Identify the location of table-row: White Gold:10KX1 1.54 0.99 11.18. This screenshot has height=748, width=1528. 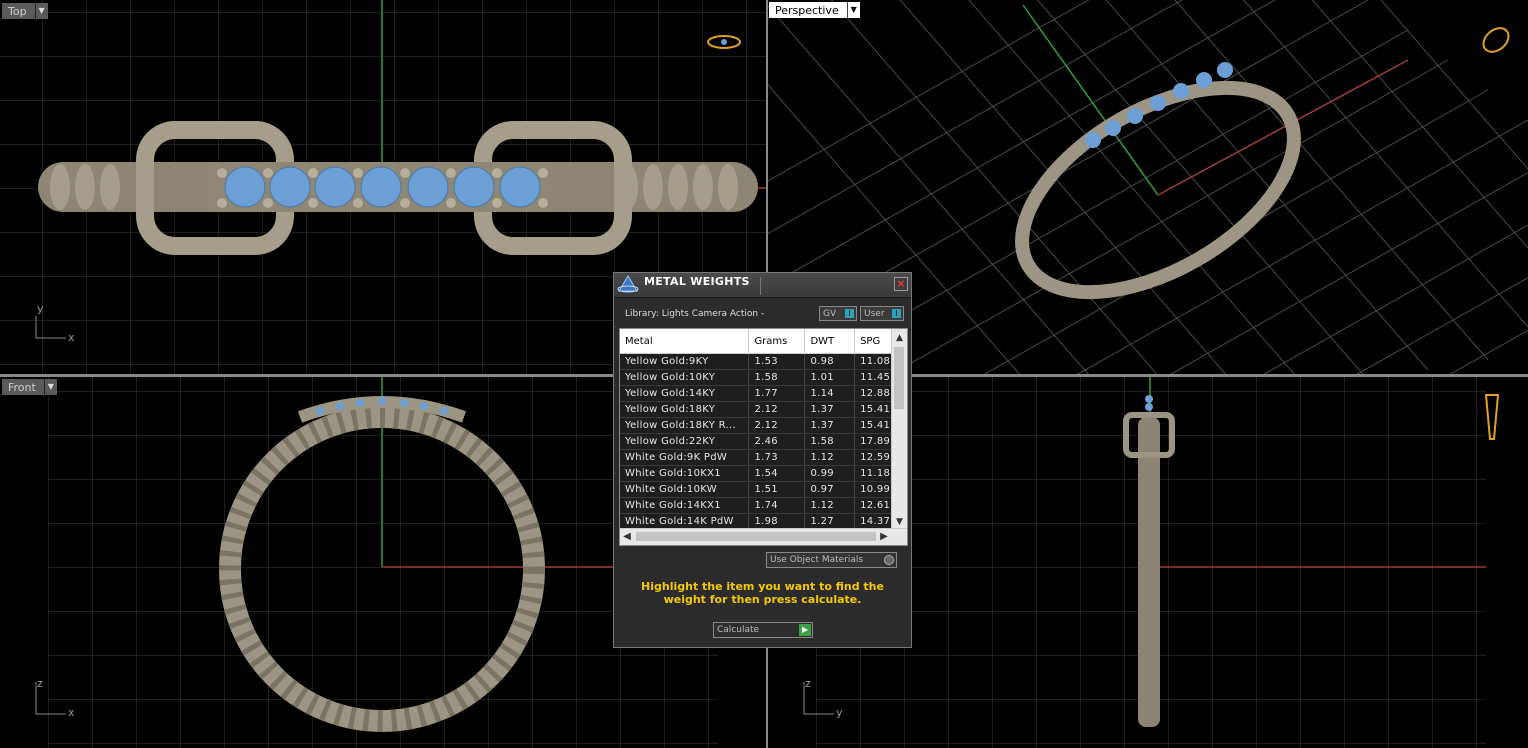
(756, 473).